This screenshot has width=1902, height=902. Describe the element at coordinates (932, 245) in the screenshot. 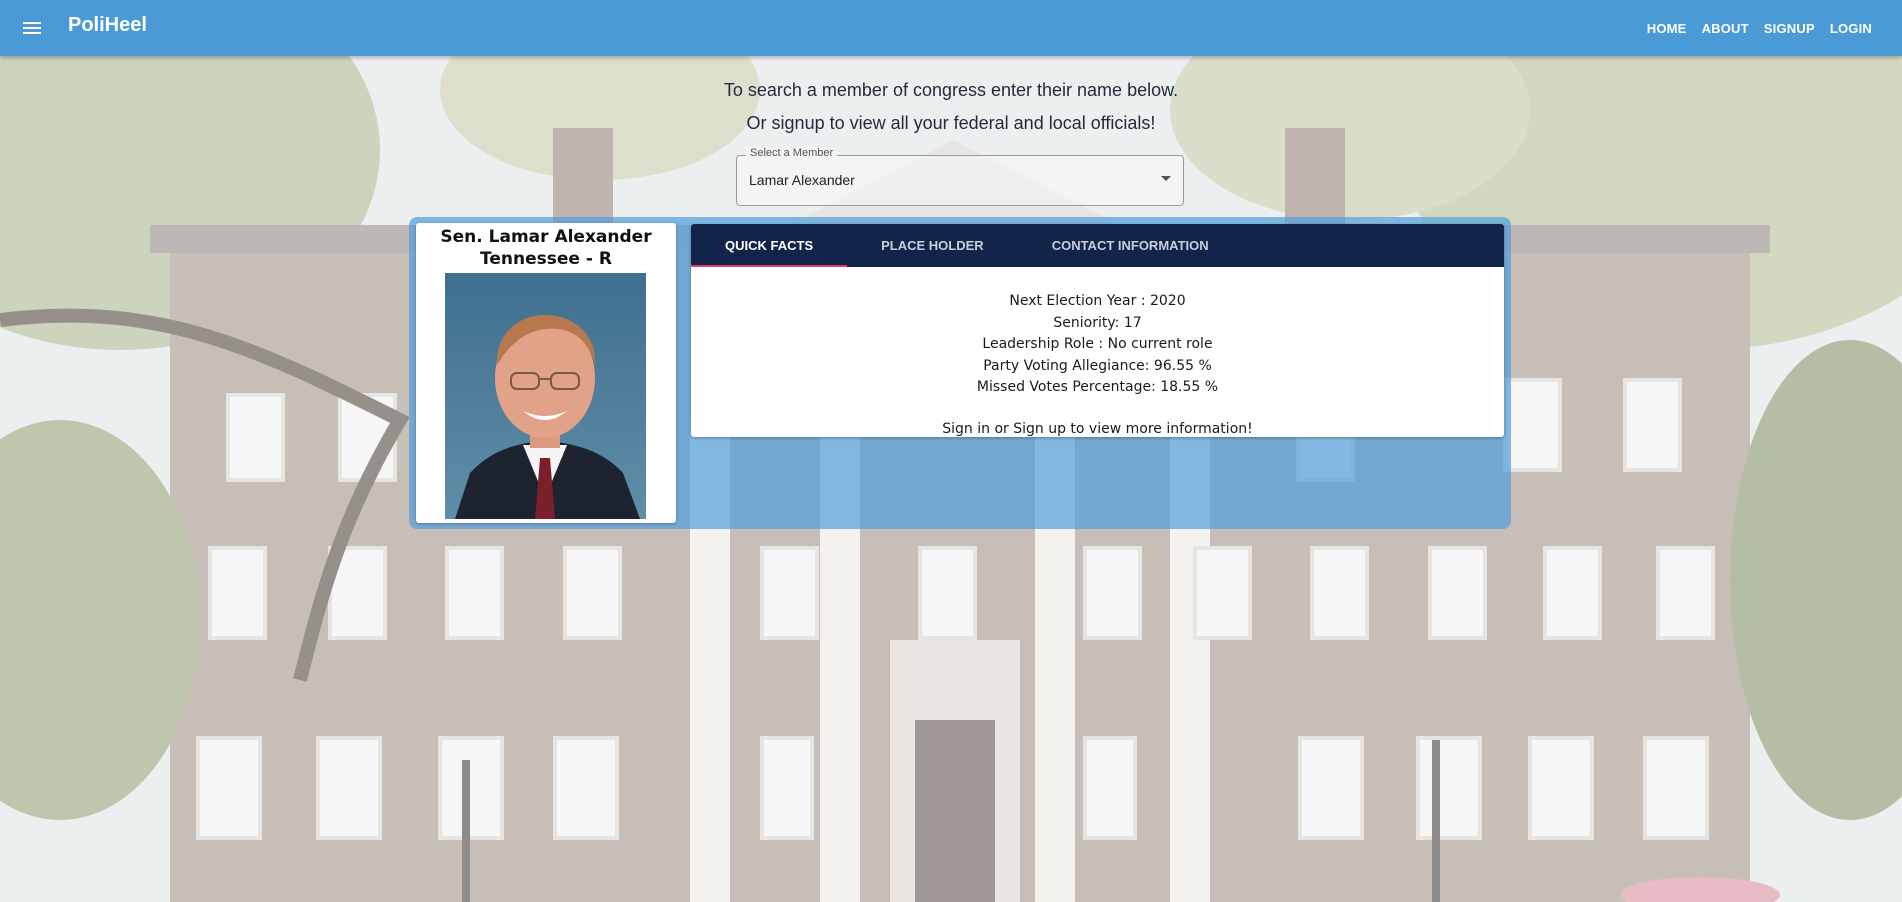

I see `tab-place-holder: PLACE HOLDER` at that location.